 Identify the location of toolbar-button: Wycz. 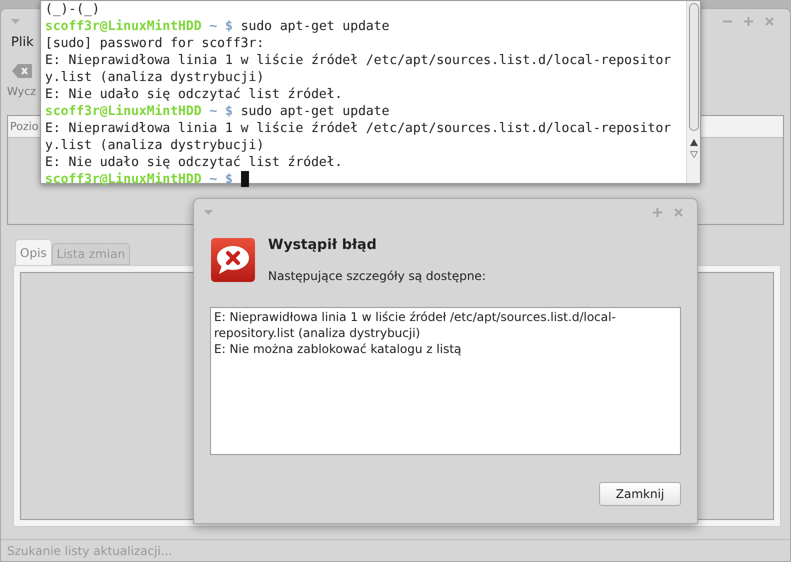
(21, 82).